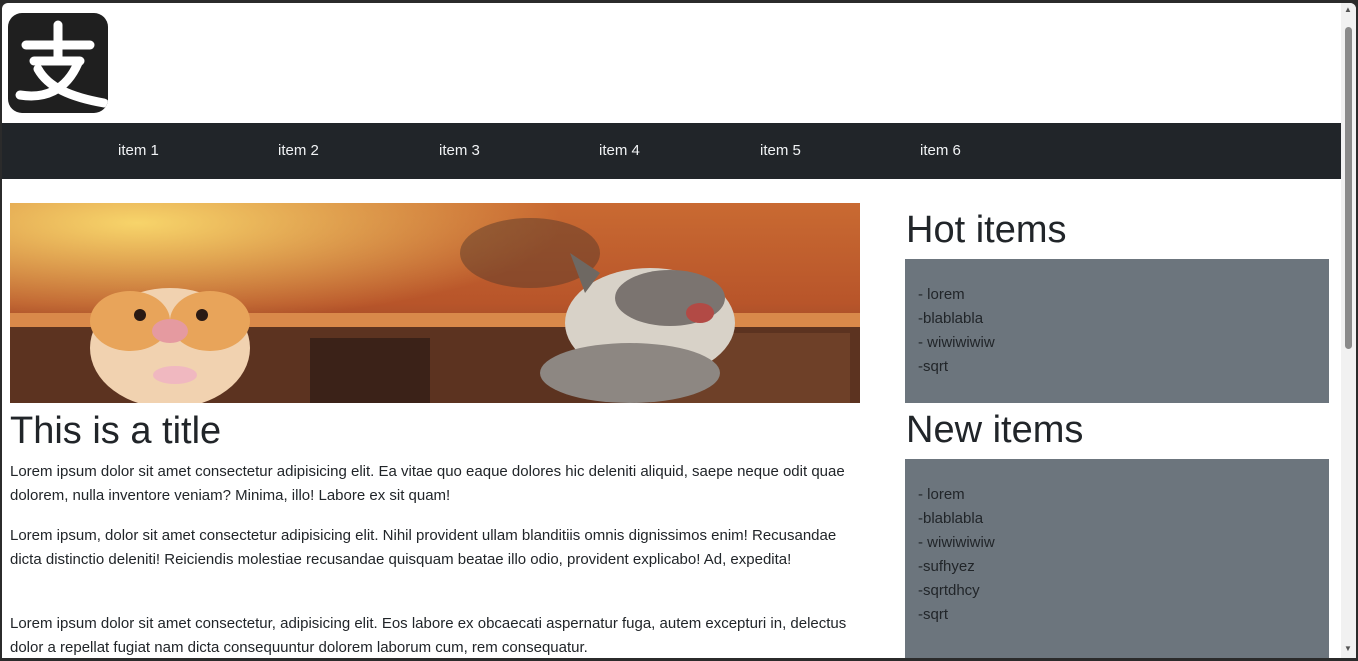 Image resolution: width=1358 pixels, height=661 pixels. What do you see at coordinates (986, 230) in the screenshot?
I see `hot-items-heading: Hot items` at bounding box center [986, 230].